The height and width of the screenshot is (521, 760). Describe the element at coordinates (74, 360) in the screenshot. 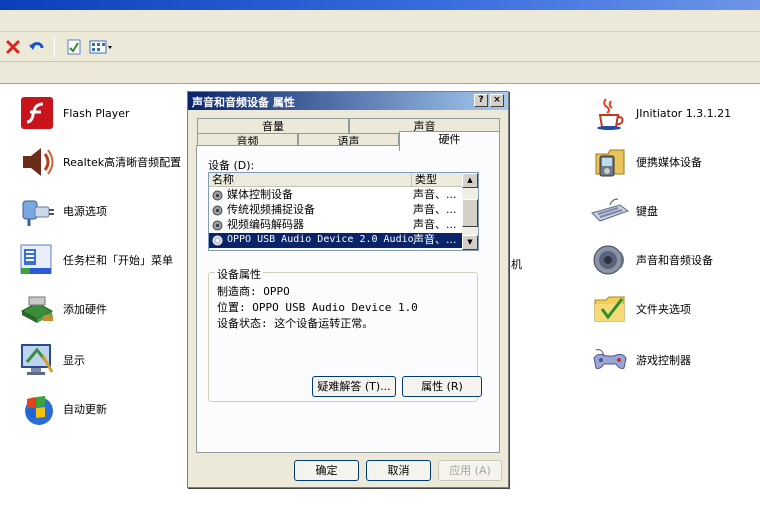

I see `cp-label: 显示` at that location.